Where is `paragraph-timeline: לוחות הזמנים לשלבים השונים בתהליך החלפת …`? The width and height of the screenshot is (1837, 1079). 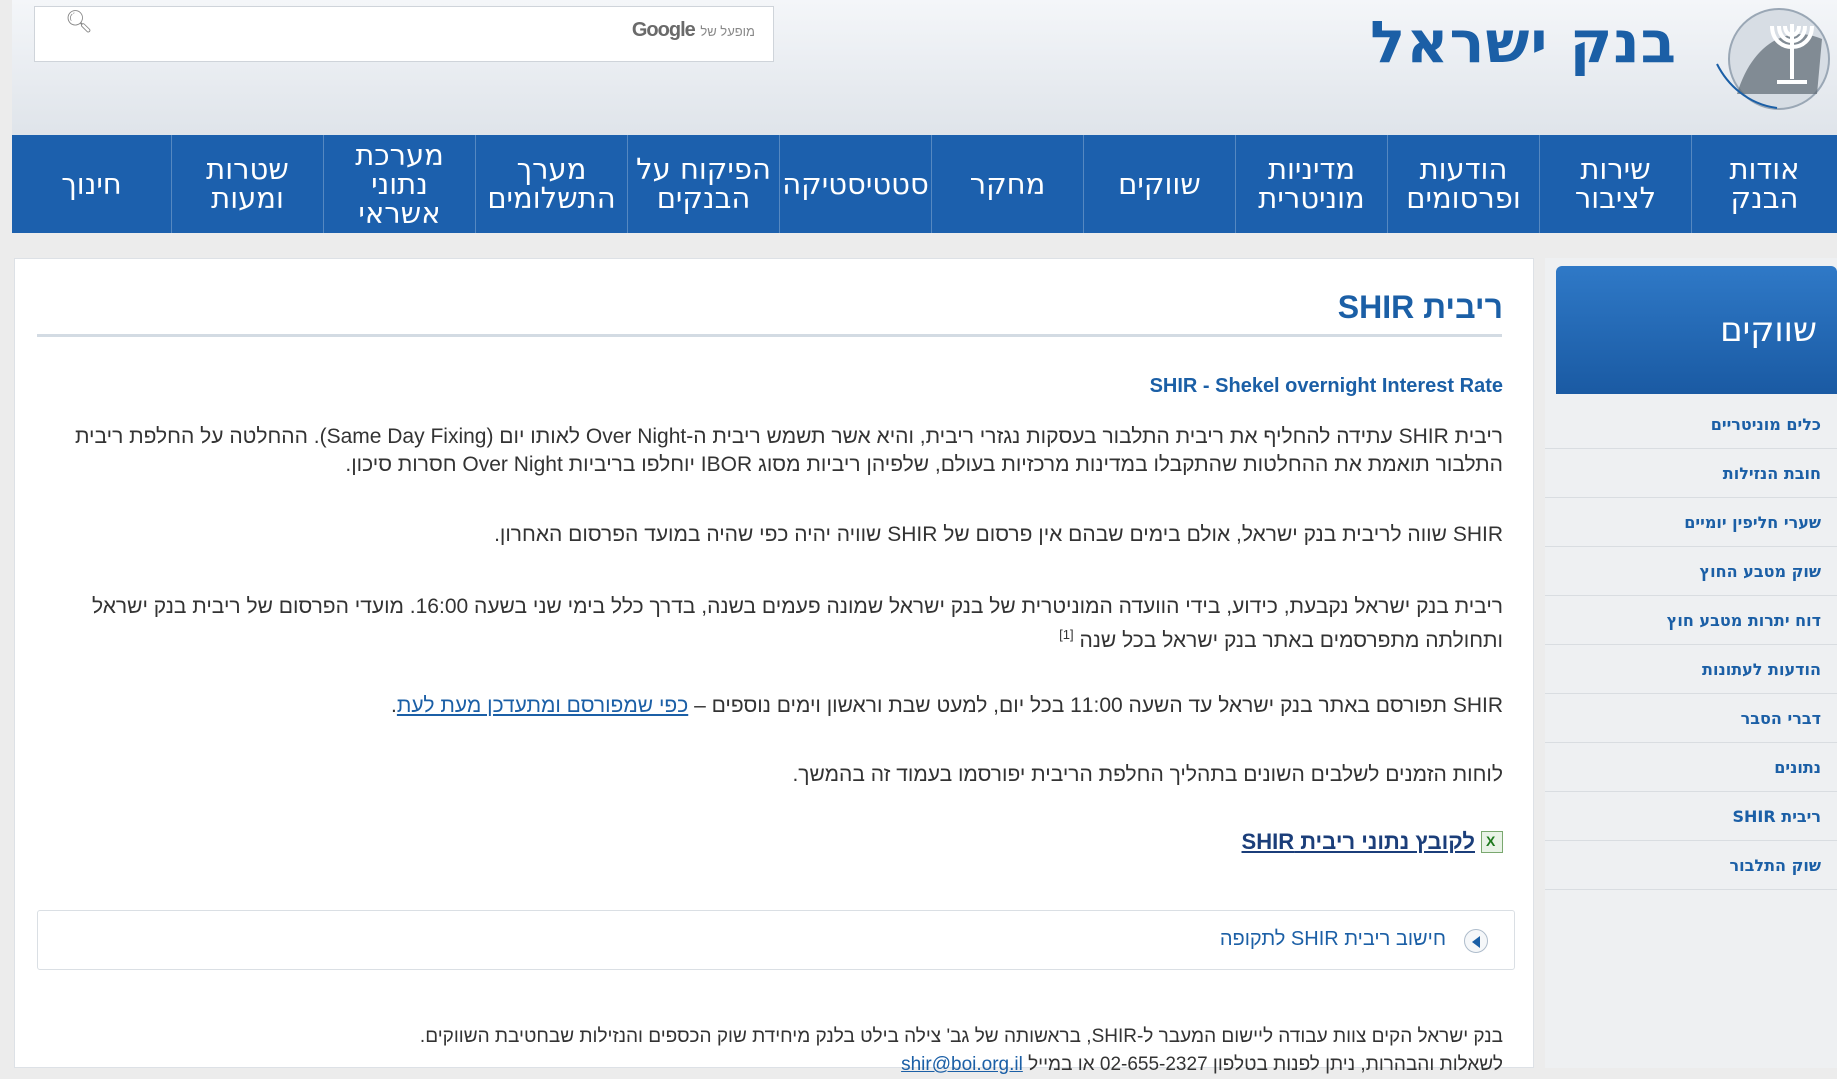 paragraph-timeline: לוחות הזמנים לשלבים השונים בתהליך החלפת … is located at coordinates (1147, 774).